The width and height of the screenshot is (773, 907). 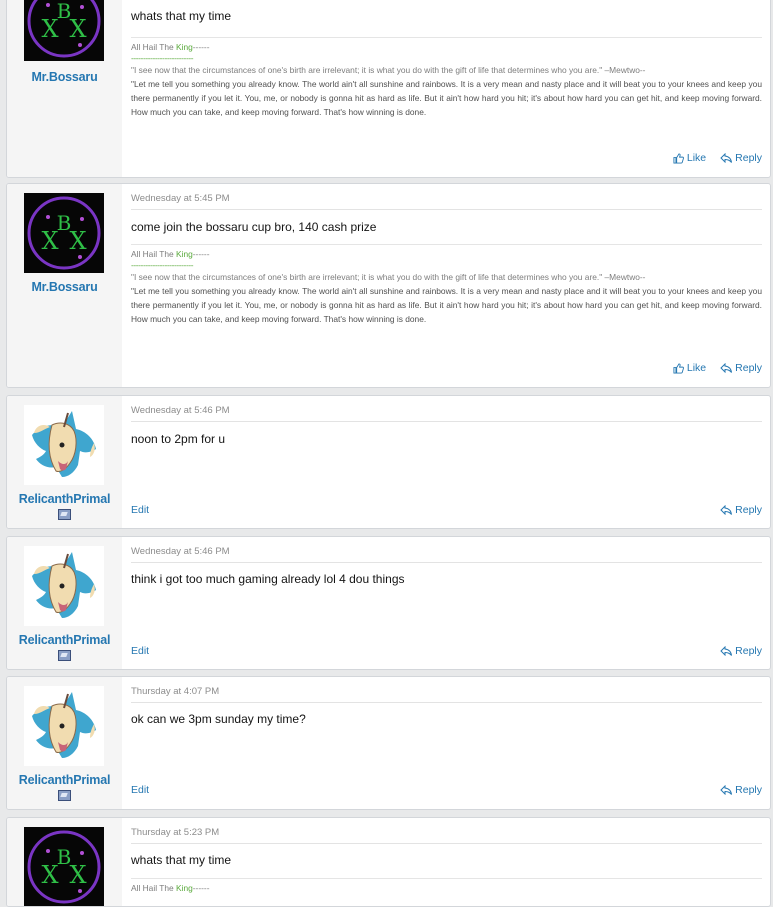 I want to click on message-text: ok can we 3pm sunday my time?, so click(x=218, y=719).